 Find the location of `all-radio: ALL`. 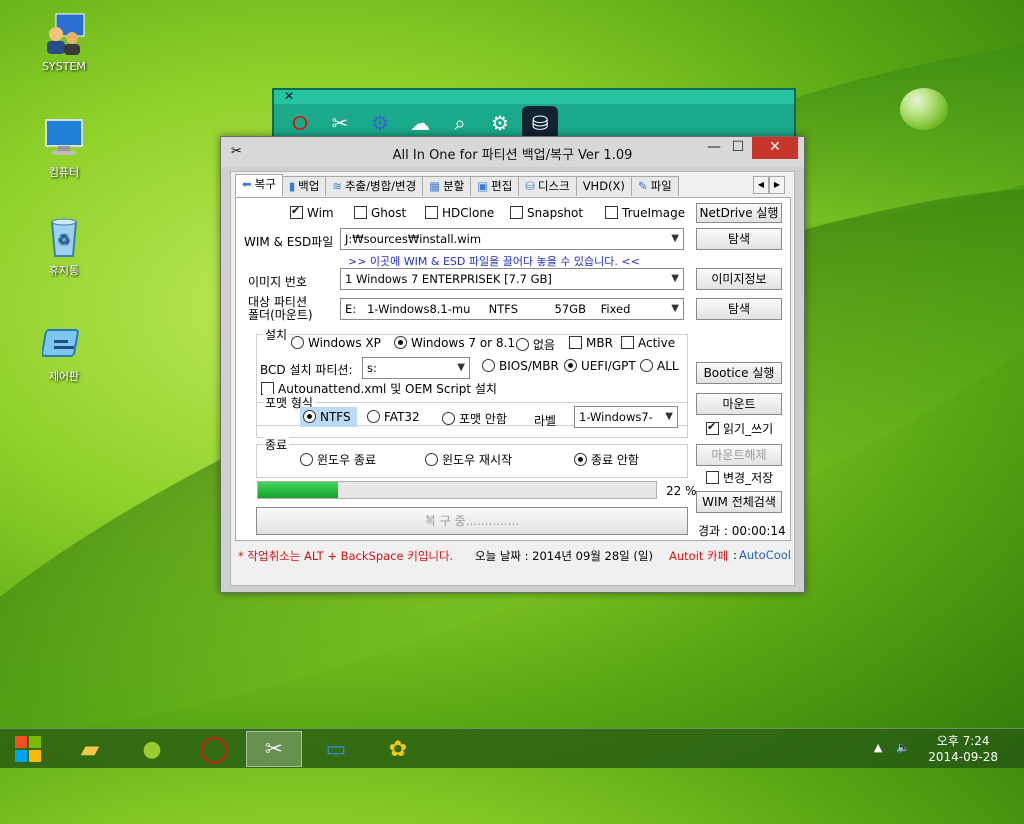

all-radio: ALL is located at coordinates (659, 366).